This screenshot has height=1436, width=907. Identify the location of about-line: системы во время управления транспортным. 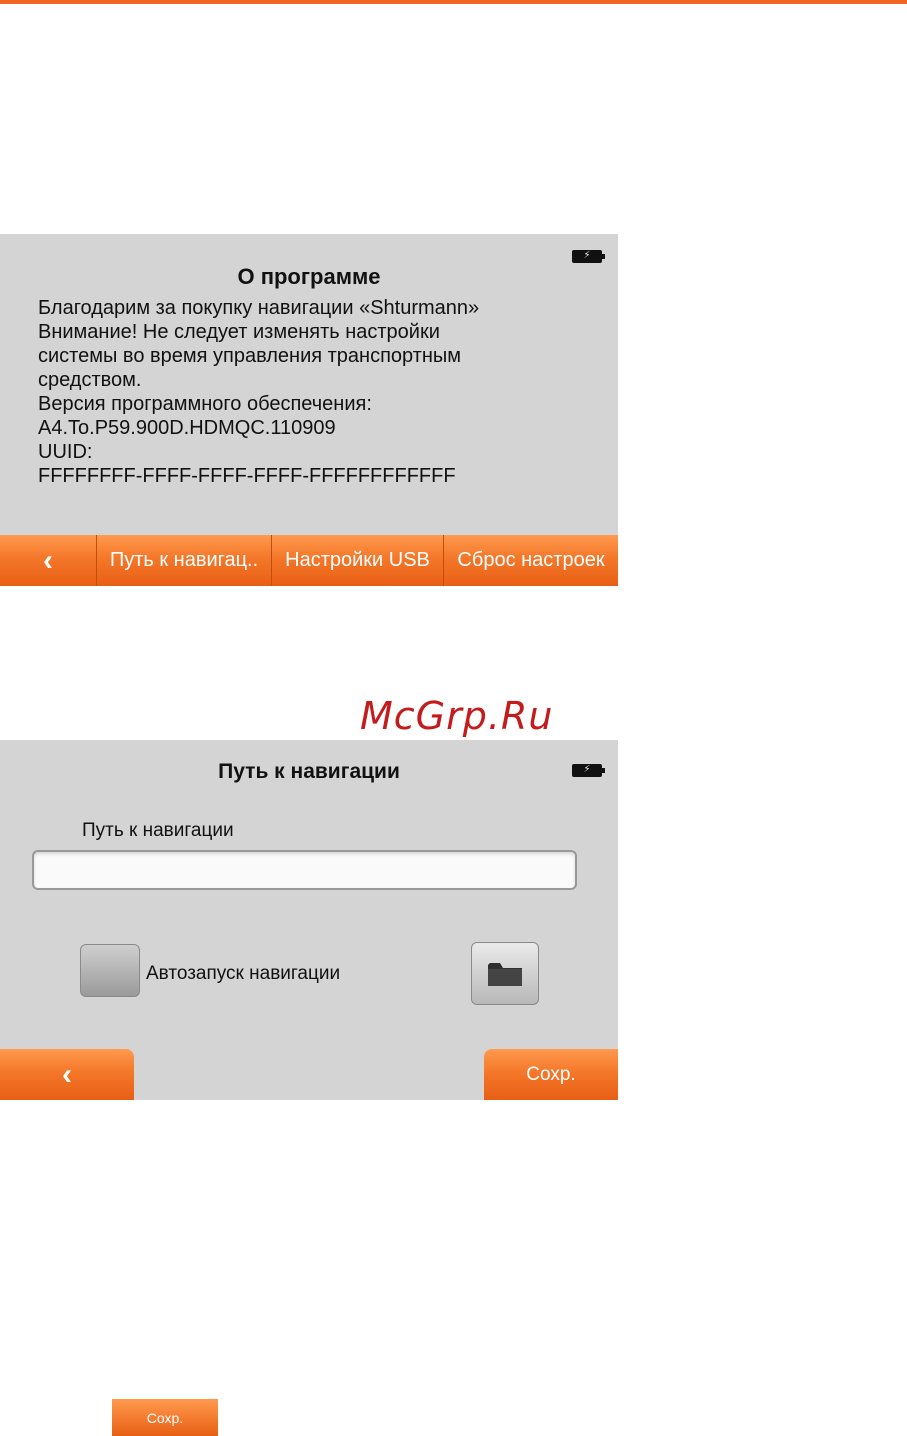
(250, 356).